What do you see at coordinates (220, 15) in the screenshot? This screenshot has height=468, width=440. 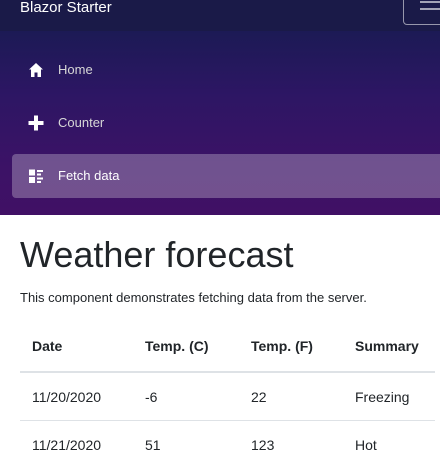 I see `top-row: Blazor Starter` at bounding box center [220, 15].